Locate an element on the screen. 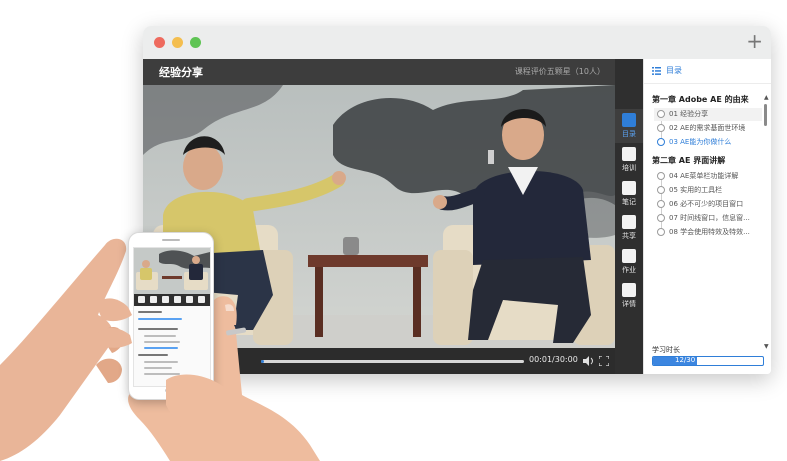  sidebar-scrollbar is located at coordinates (765, 115).